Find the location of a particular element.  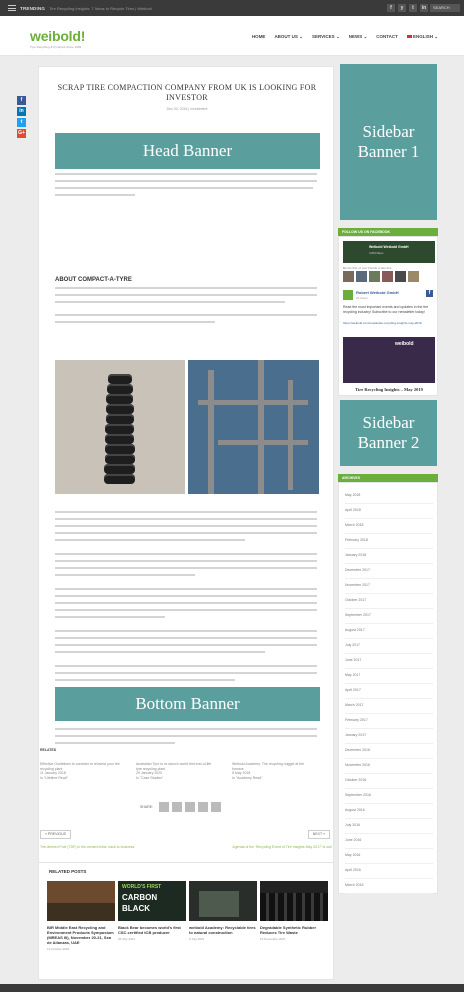

share-label: SHARE: is located at coordinates (147, 807).